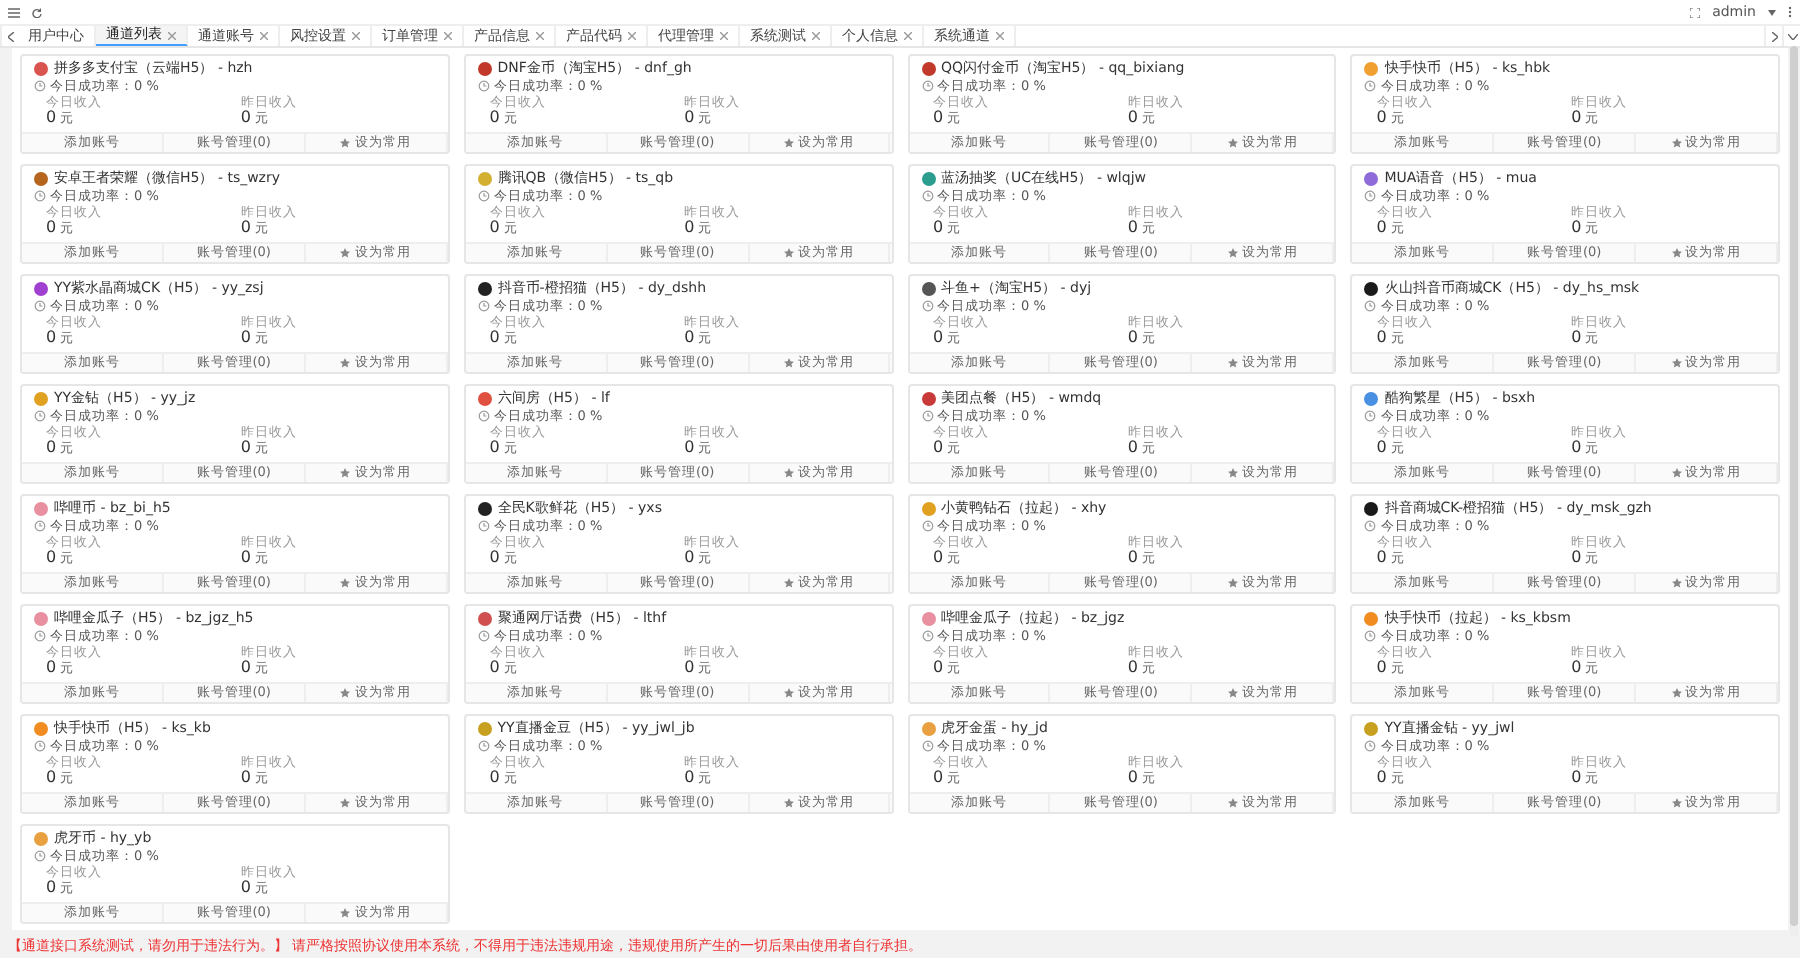 The image size is (1800, 958). What do you see at coordinates (9, 36) in the screenshot?
I see `scroll-left-button` at bounding box center [9, 36].